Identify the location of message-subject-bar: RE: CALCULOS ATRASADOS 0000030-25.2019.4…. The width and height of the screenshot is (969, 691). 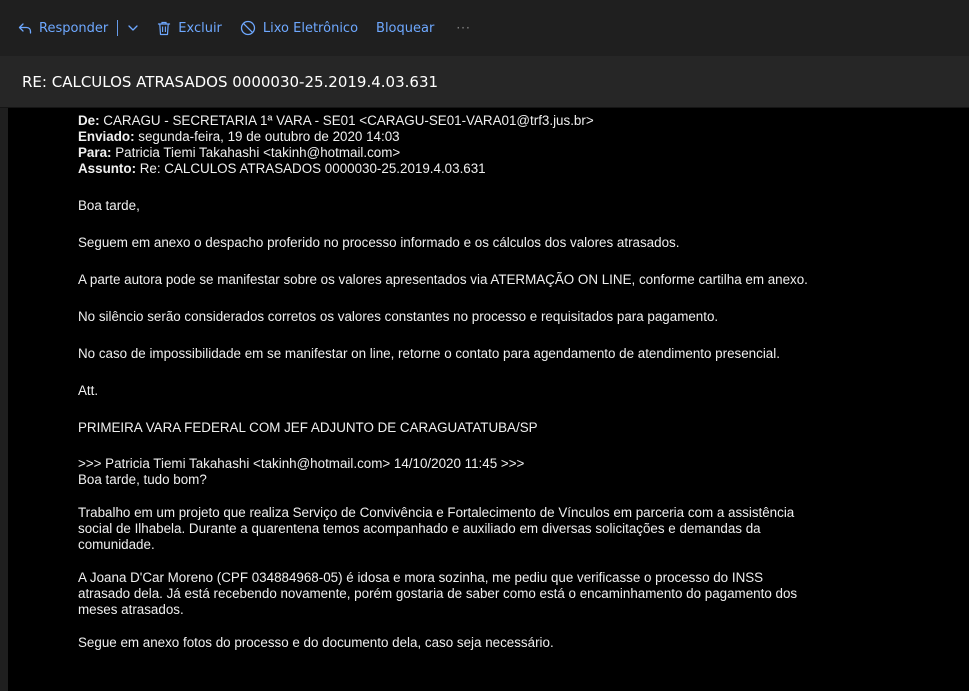
(484, 82).